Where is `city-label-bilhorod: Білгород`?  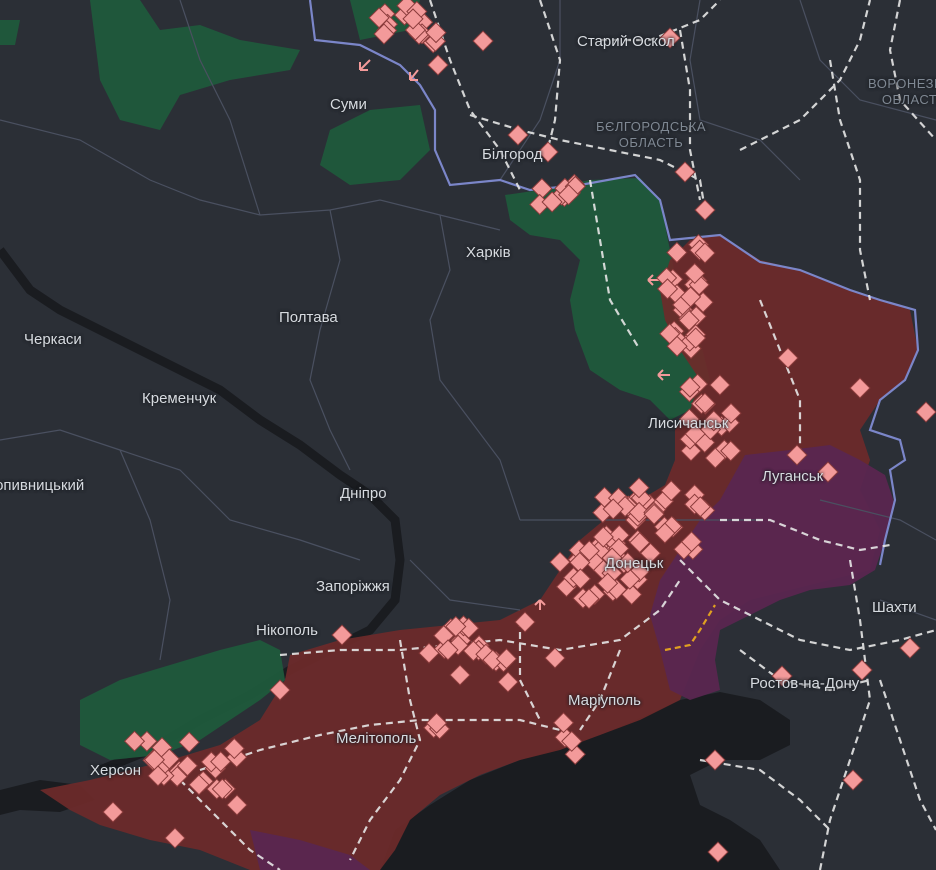
city-label-bilhorod: Білгород is located at coordinates (512, 154).